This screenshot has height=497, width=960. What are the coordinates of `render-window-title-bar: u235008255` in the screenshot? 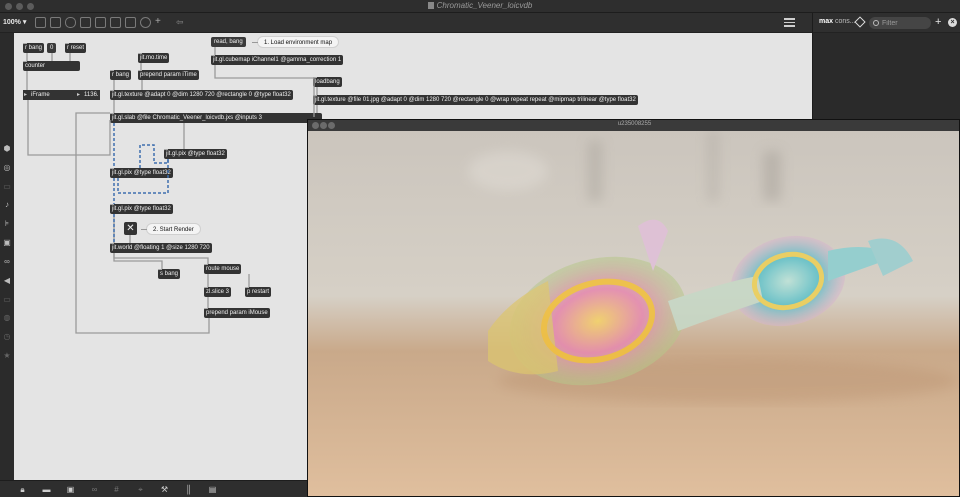 It's located at (633, 125).